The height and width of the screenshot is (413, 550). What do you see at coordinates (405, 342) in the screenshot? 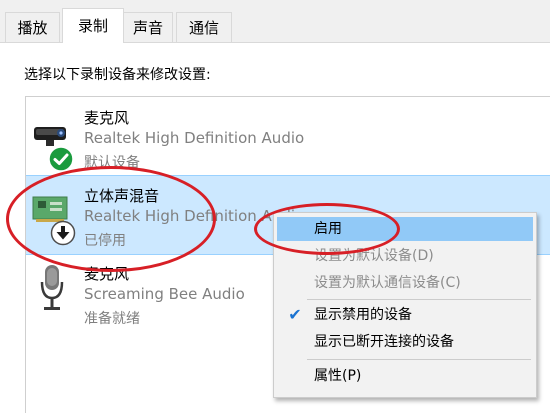
I see `menu-item-show-disconnected-devices: 显示已断开连接的设备` at bounding box center [405, 342].